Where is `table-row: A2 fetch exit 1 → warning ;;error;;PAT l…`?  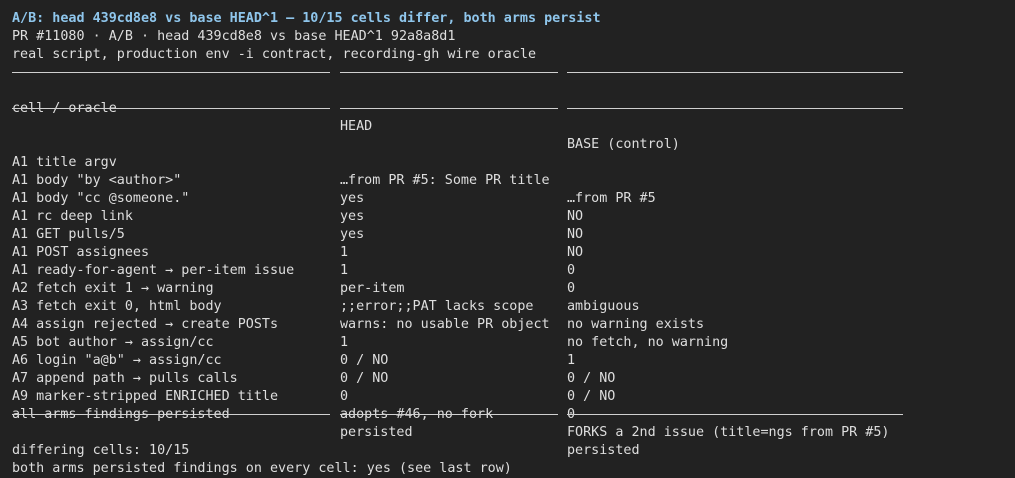
table-row: A2 fetch exit 1 → warning ;;error;;PAT l… is located at coordinates (509, 297).